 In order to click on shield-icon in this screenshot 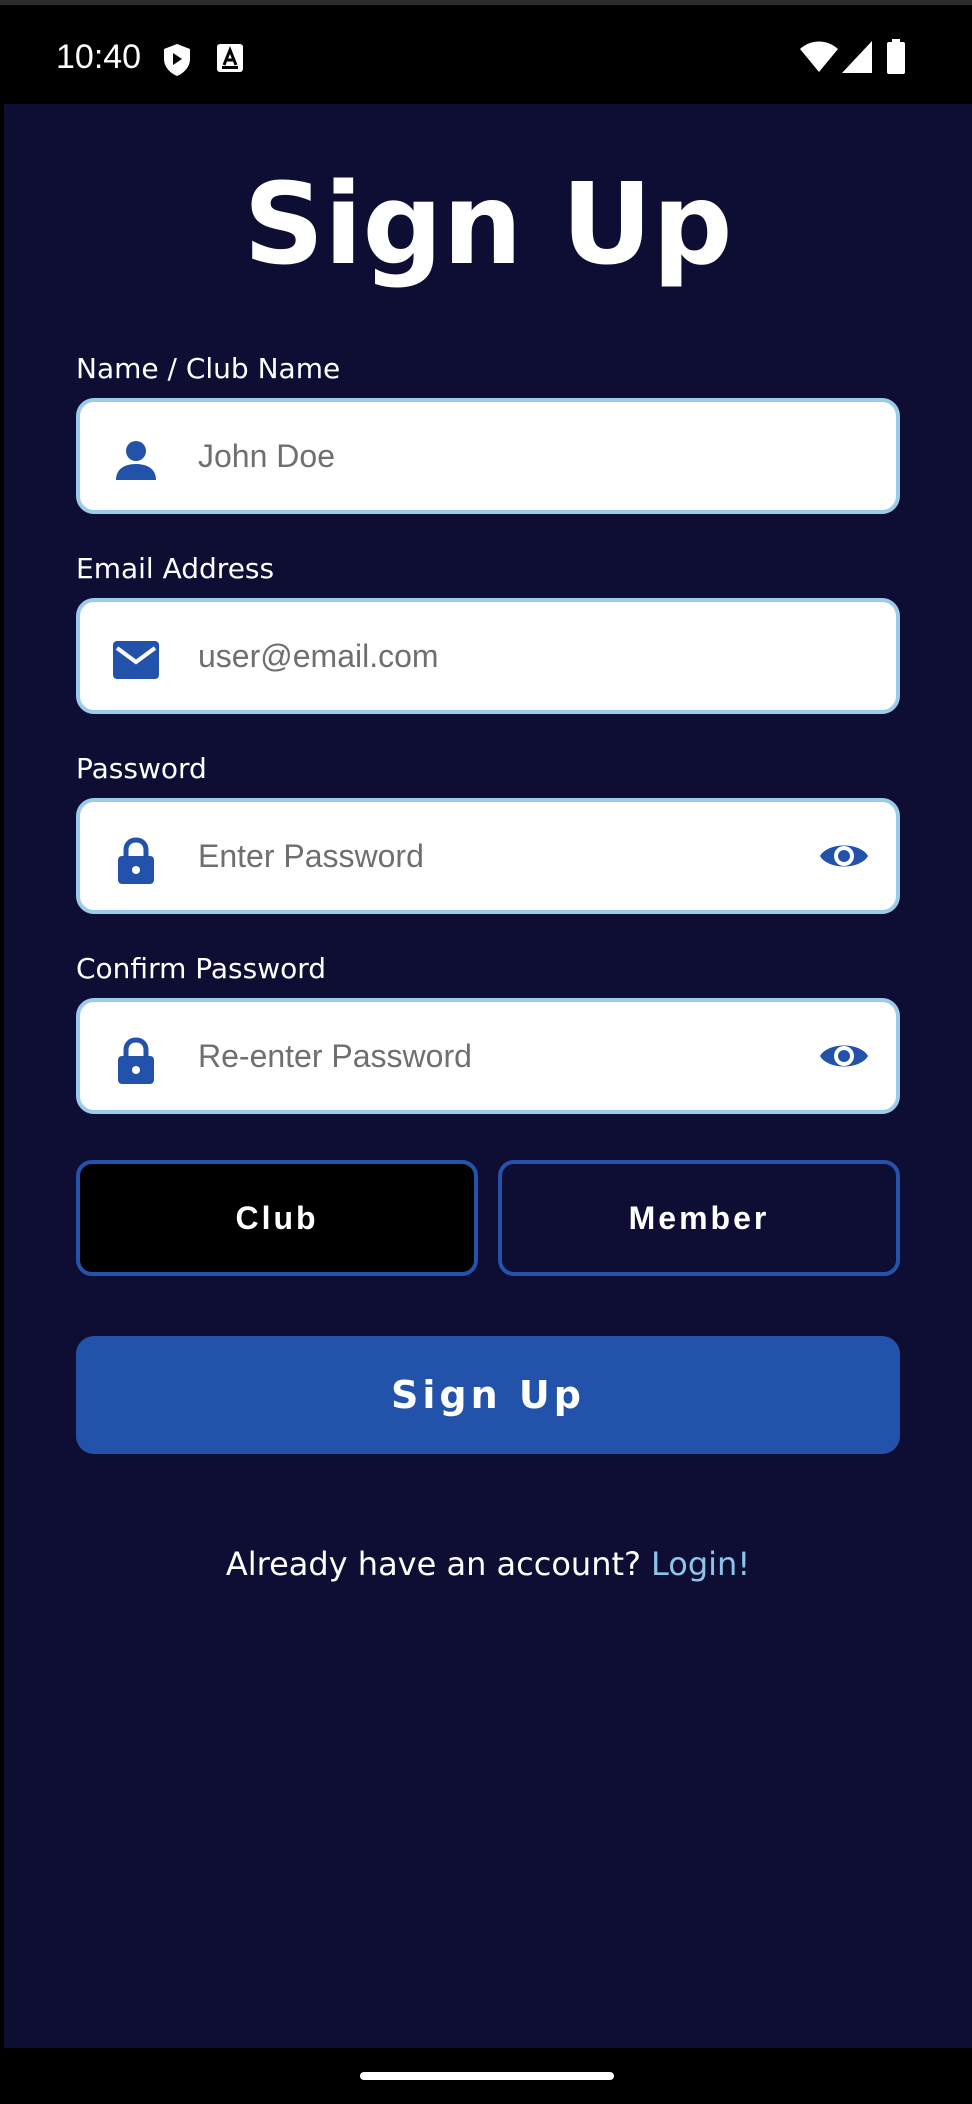, I will do `click(177, 60)`.